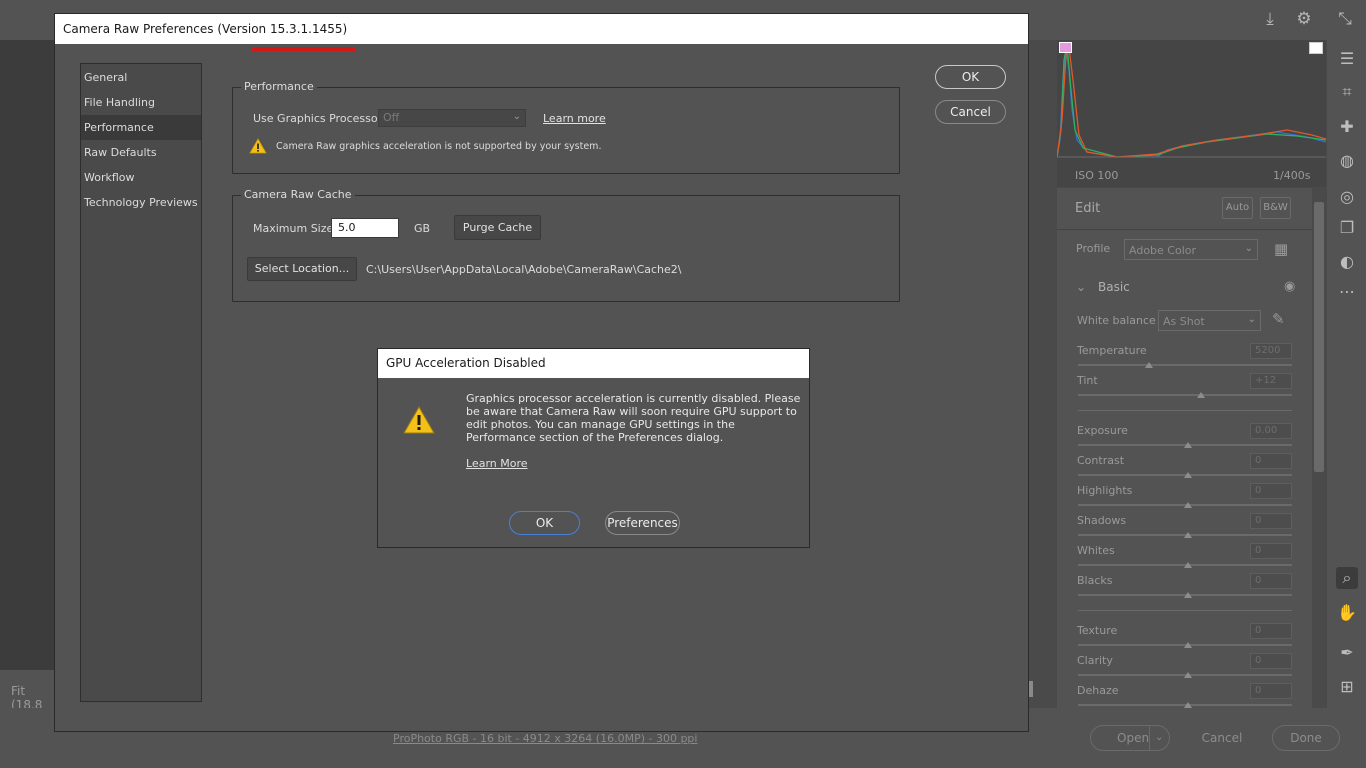  I want to click on slider-label: Tint, so click(1087, 380).